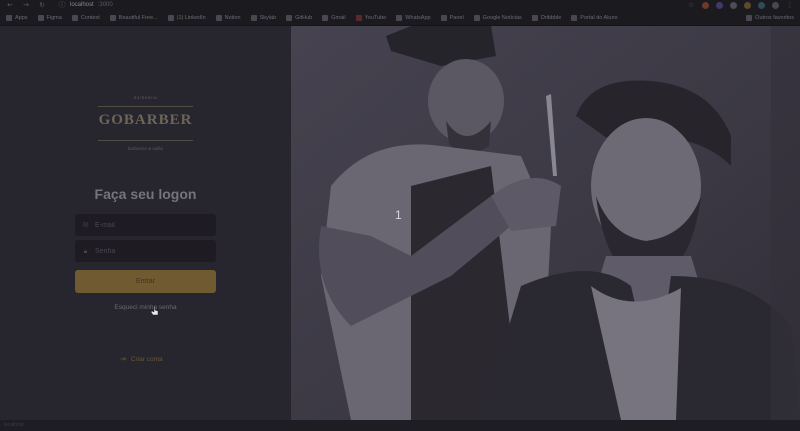  What do you see at coordinates (186, 18) in the screenshot?
I see `bookmark-linkedin: (1) LinkedIn` at bounding box center [186, 18].